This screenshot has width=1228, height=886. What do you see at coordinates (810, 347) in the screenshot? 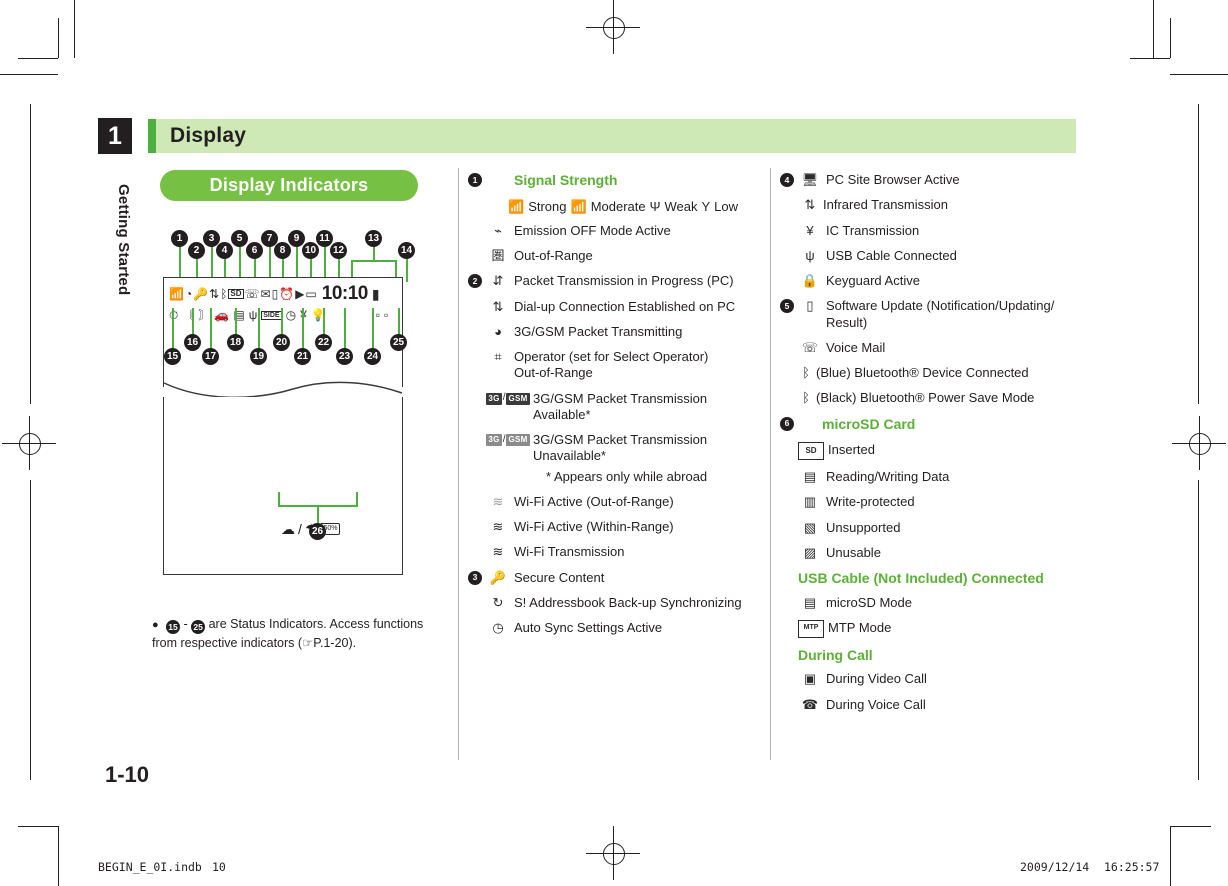
I see `voice-mail-icon: ☏` at bounding box center [810, 347].